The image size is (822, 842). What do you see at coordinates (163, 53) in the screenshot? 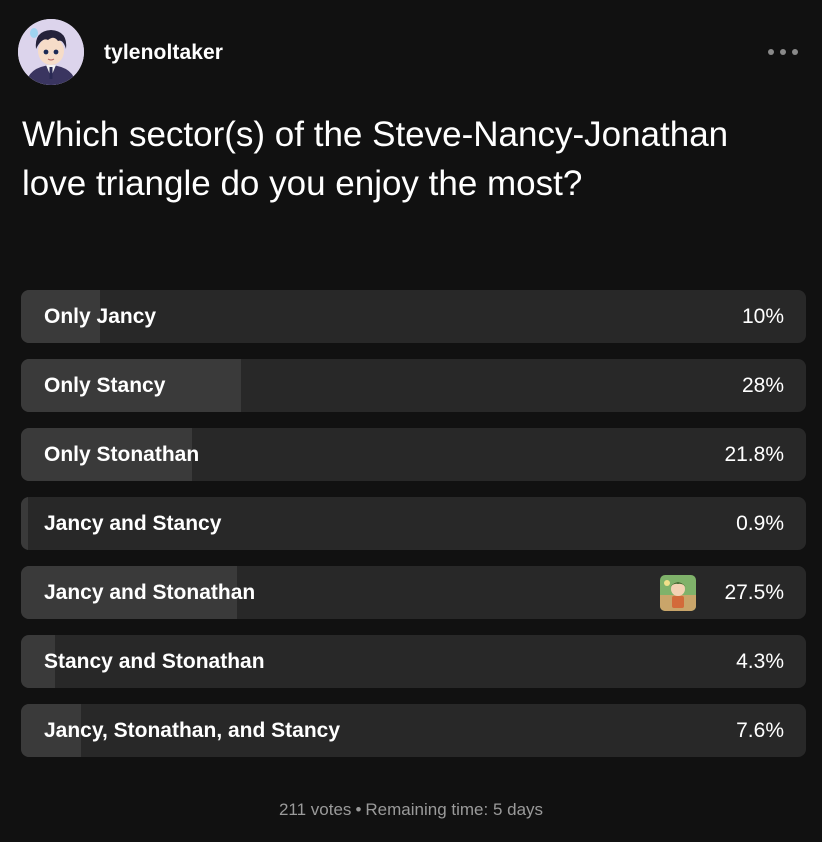
I see `username: tylenoltaker` at bounding box center [163, 53].